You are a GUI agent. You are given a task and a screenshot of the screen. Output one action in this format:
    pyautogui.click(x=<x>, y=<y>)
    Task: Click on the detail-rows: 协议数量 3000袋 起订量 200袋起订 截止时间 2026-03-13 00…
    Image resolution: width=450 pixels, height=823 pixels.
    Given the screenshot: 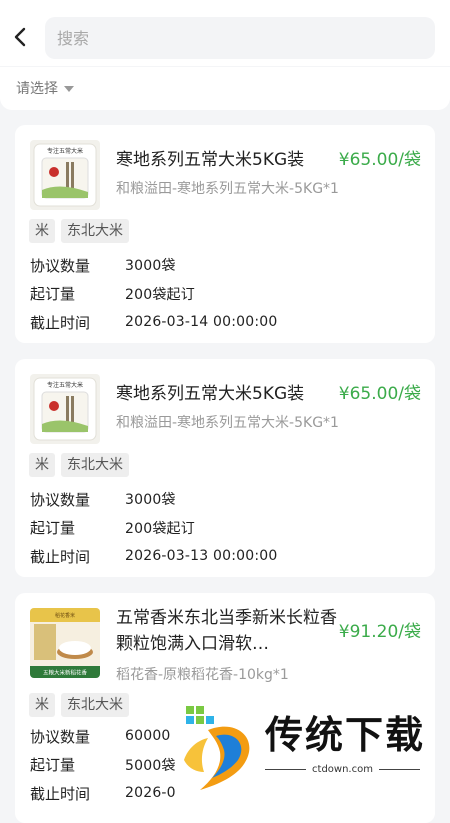 What is the action you would take?
    pyautogui.click(x=154, y=528)
    